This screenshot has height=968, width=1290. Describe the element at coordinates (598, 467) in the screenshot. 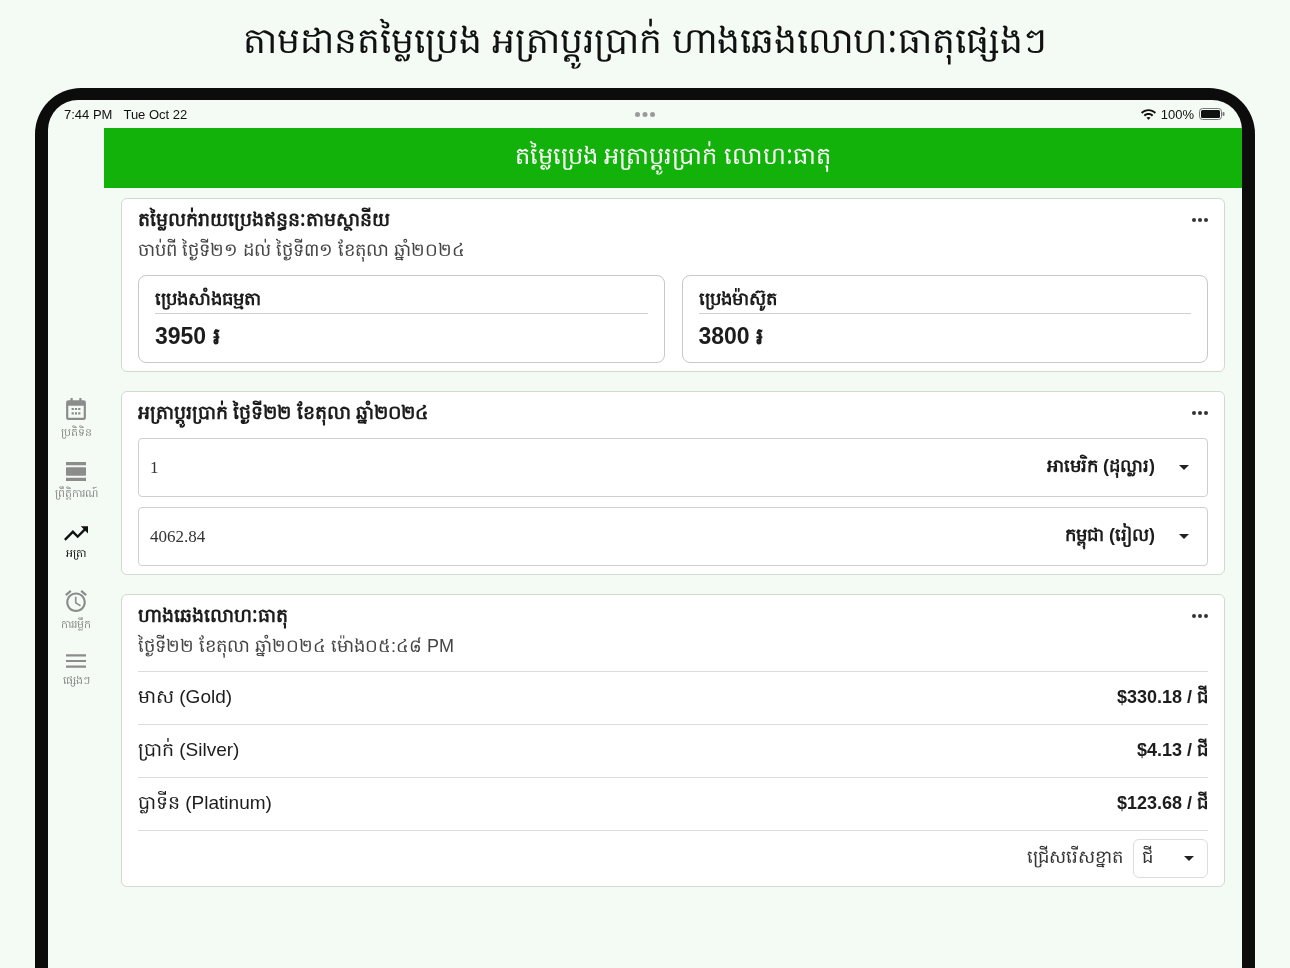

I see `amount-input: 1` at that location.